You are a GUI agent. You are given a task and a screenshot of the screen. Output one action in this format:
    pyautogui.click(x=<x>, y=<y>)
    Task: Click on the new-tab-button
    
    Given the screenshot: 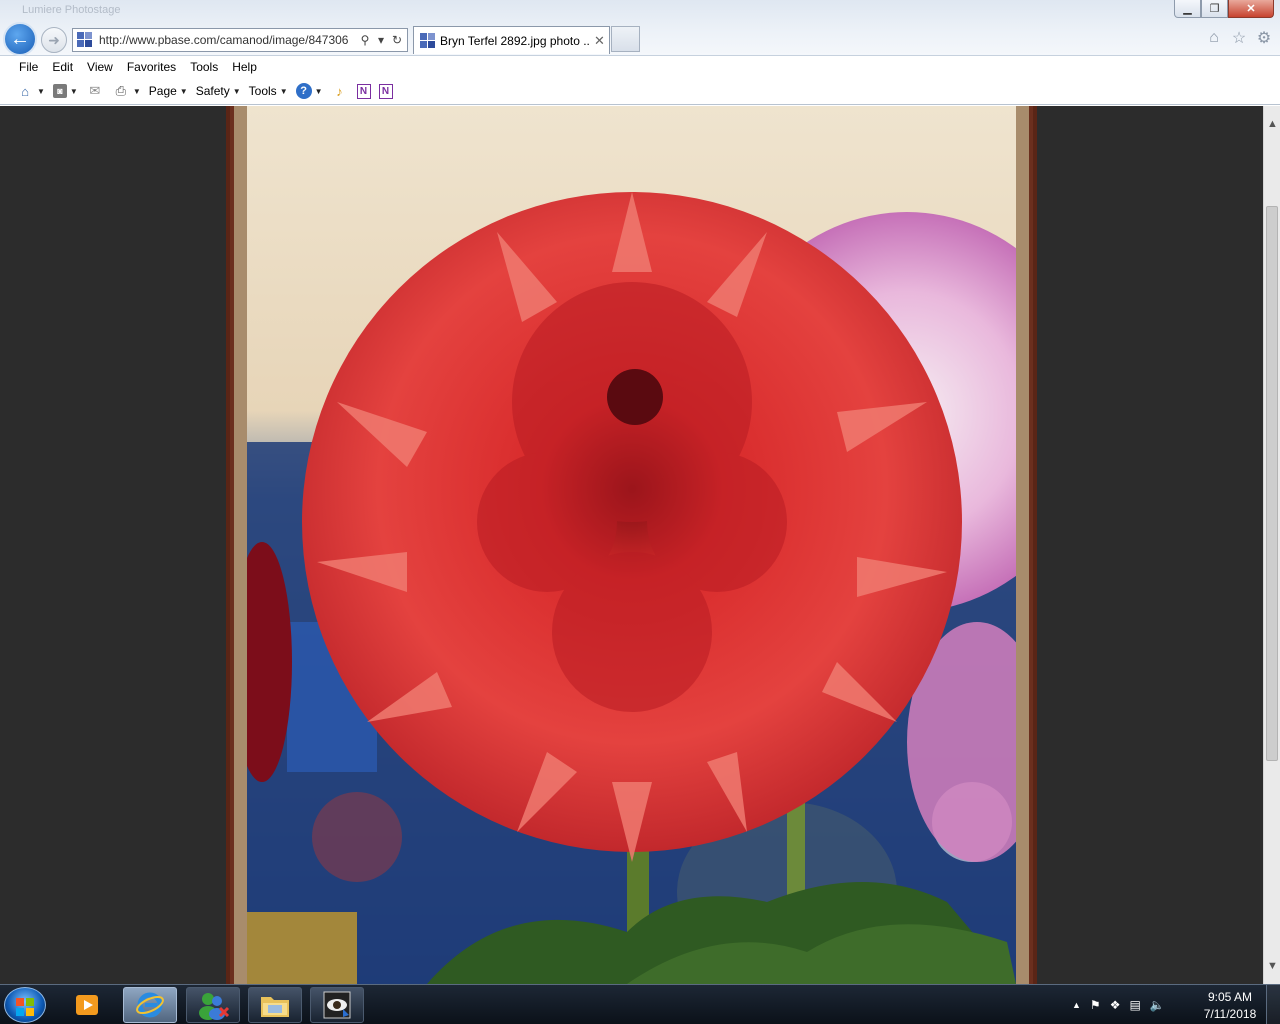 What is the action you would take?
    pyautogui.click(x=625, y=39)
    